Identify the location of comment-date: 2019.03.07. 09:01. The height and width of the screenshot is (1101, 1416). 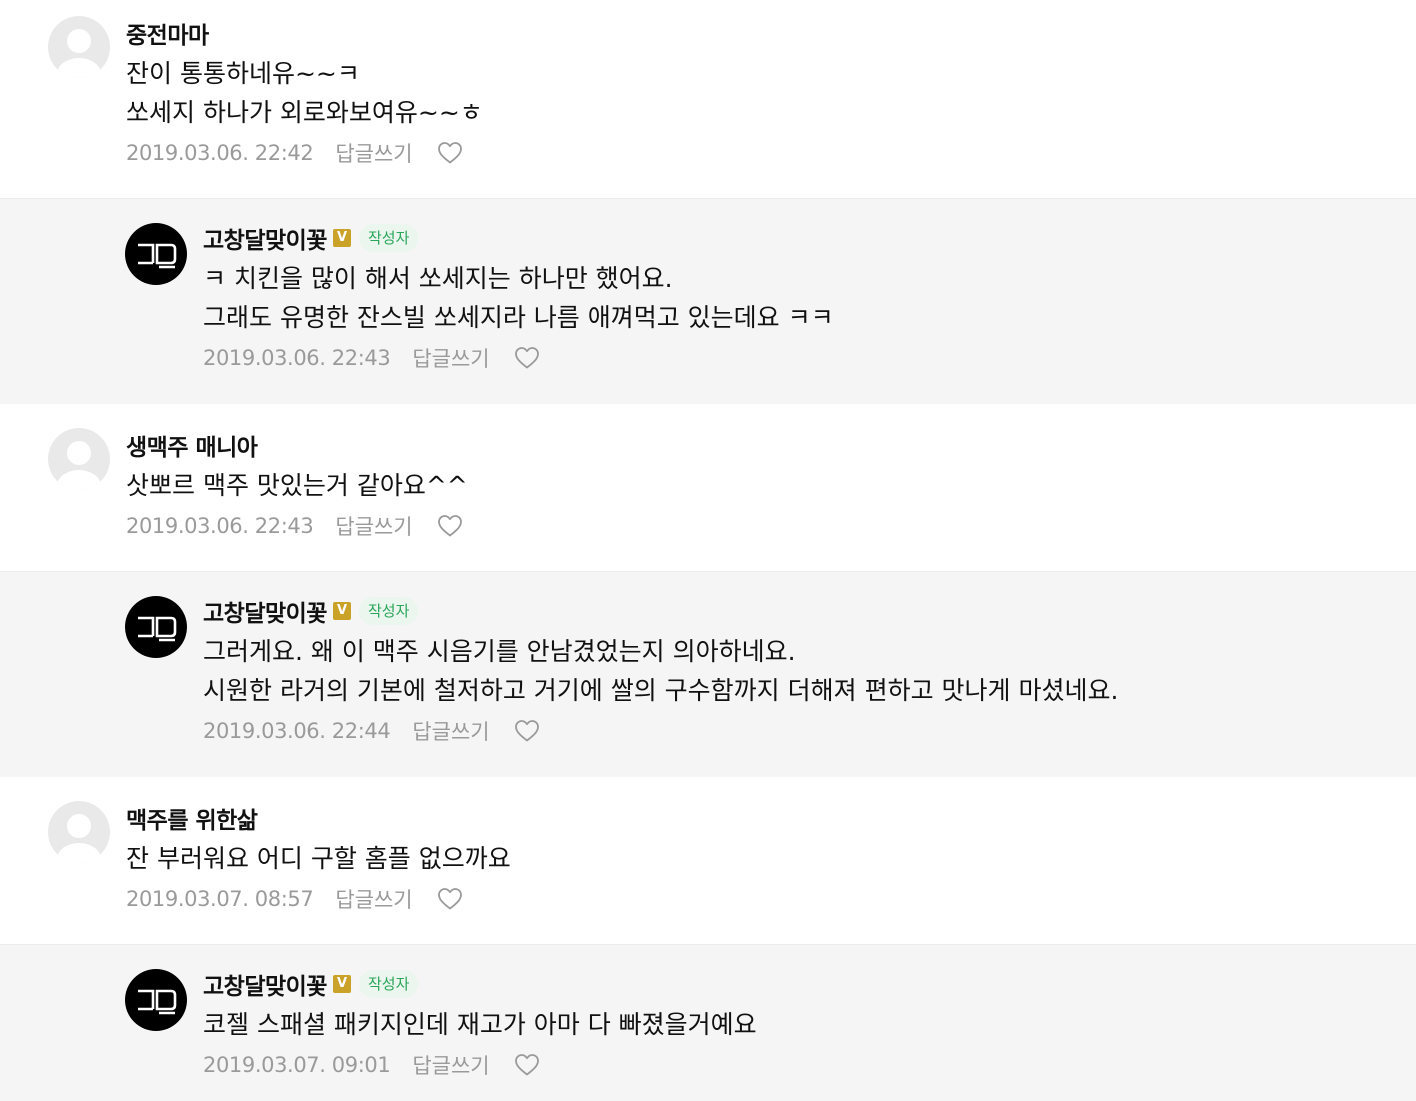
(297, 1065).